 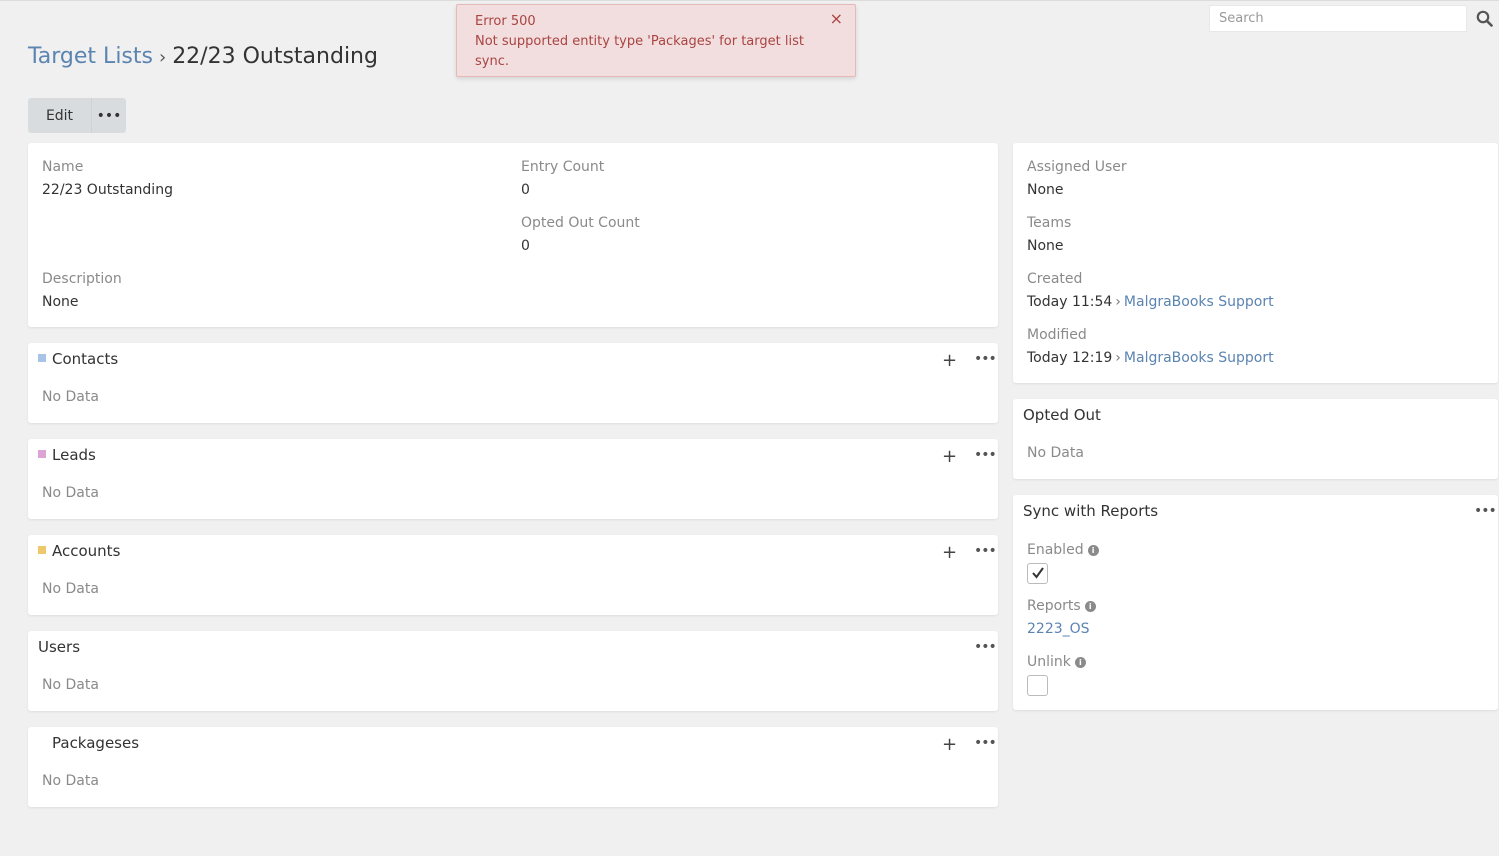 What do you see at coordinates (1070, 302) in the screenshot?
I see `created-time: Today 11:54` at bounding box center [1070, 302].